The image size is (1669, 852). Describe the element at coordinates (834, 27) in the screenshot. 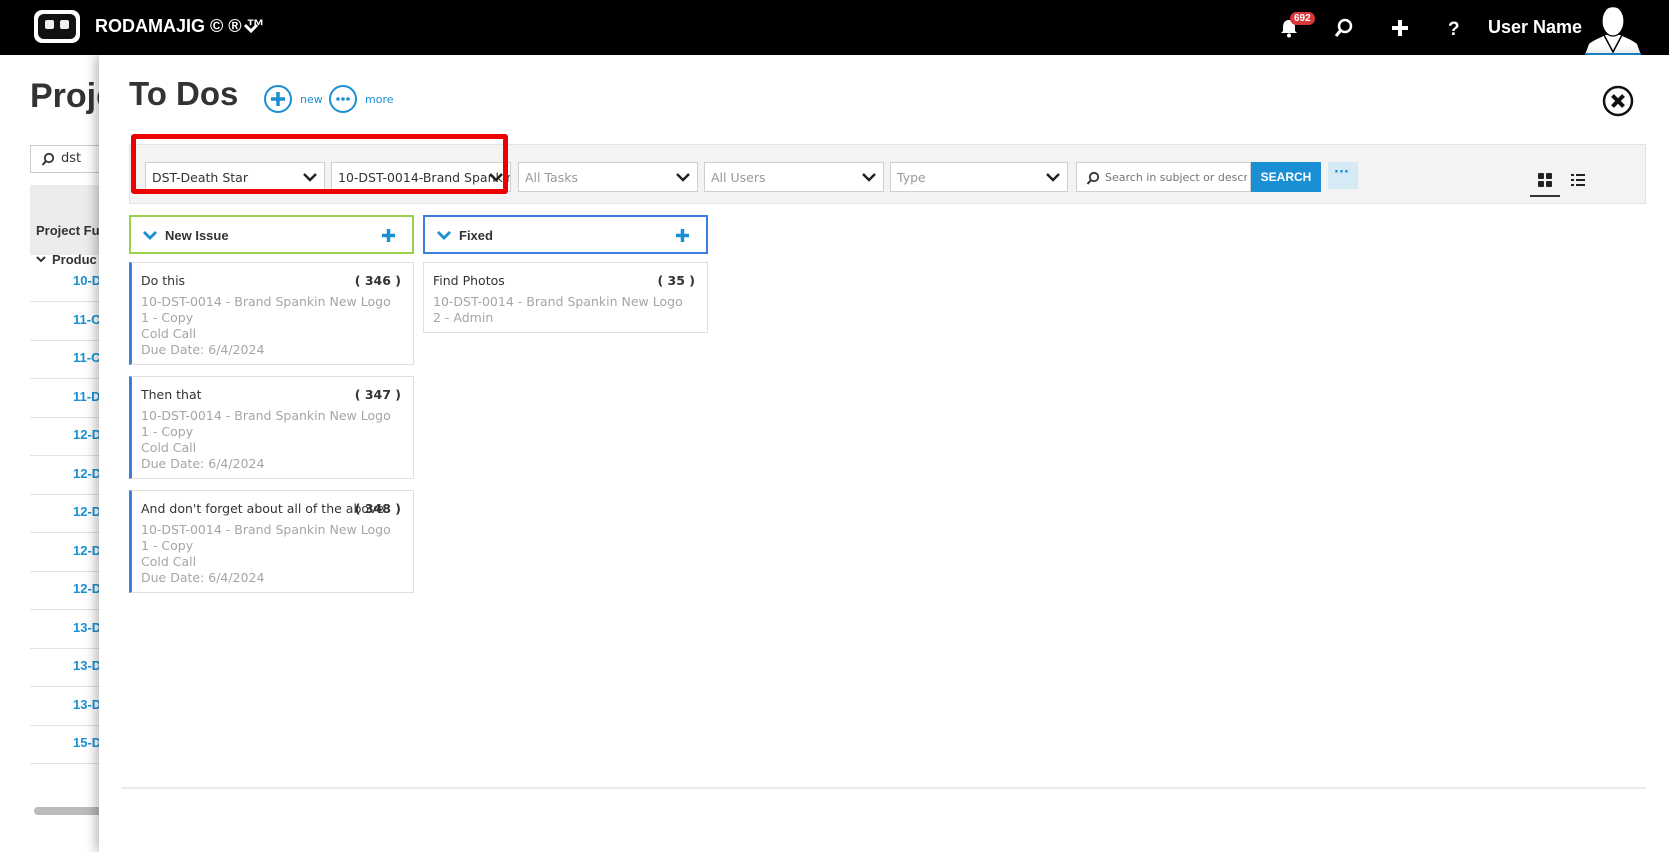

I see `top-navigation-bar: RODAMAJIG © ® ™ 692 ? User Name` at that location.